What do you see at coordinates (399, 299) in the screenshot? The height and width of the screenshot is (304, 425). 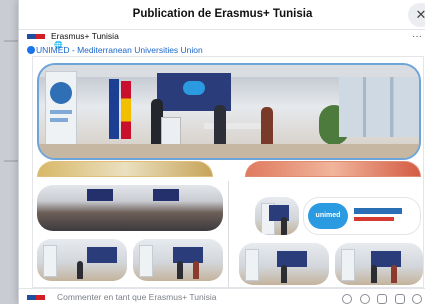 I see `gif-icon` at bounding box center [399, 299].